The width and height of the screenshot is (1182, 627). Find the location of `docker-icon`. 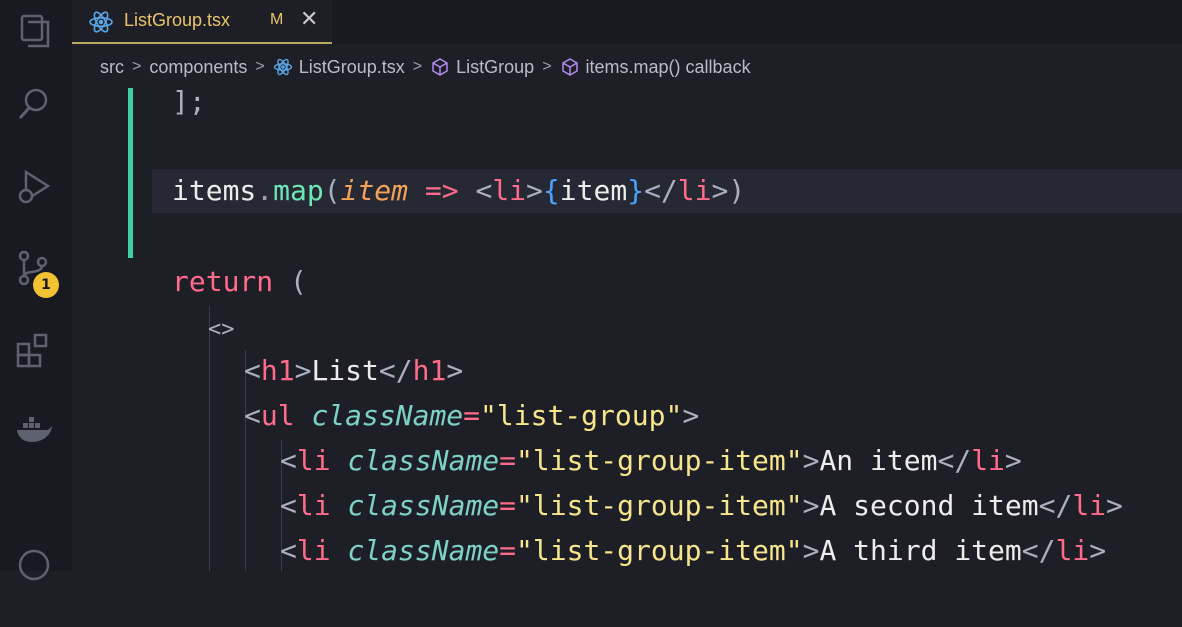

docker-icon is located at coordinates (34, 430).